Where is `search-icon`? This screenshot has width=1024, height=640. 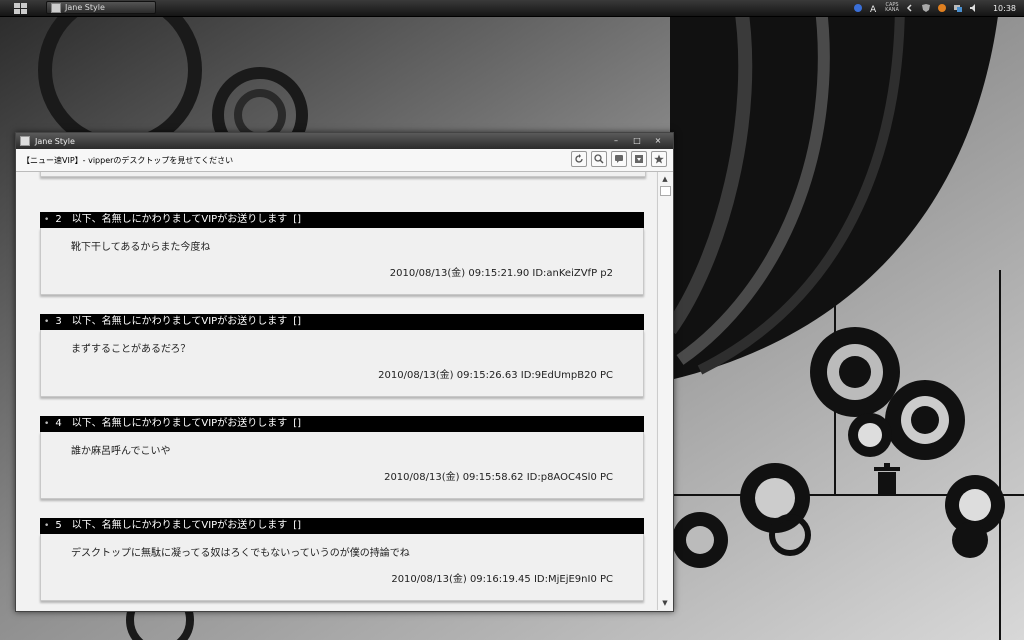 search-icon is located at coordinates (599, 159).